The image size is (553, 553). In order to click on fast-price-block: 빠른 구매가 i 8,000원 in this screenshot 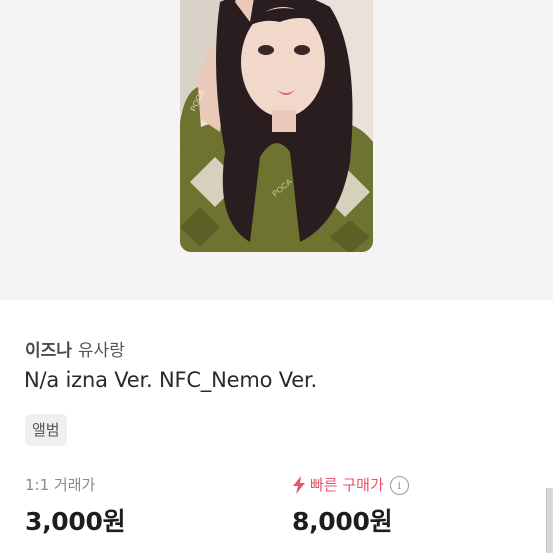, I will do `click(350, 506)`.